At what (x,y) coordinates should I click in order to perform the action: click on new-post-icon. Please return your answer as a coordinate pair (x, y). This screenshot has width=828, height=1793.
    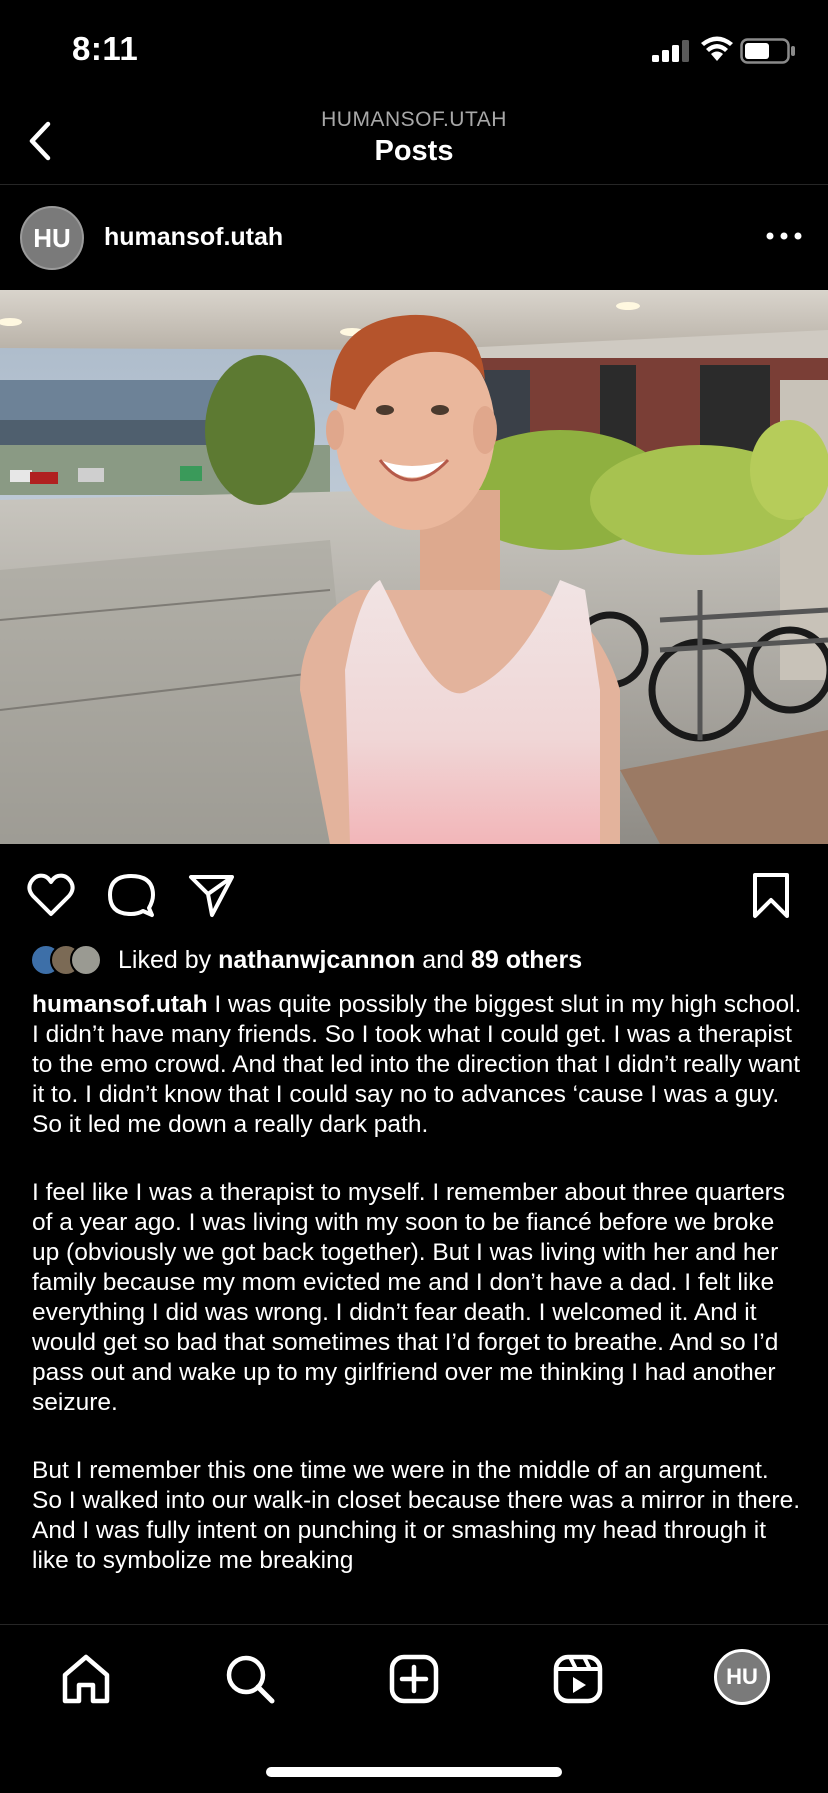
    Looking at the image, I should click on (414, 1679).